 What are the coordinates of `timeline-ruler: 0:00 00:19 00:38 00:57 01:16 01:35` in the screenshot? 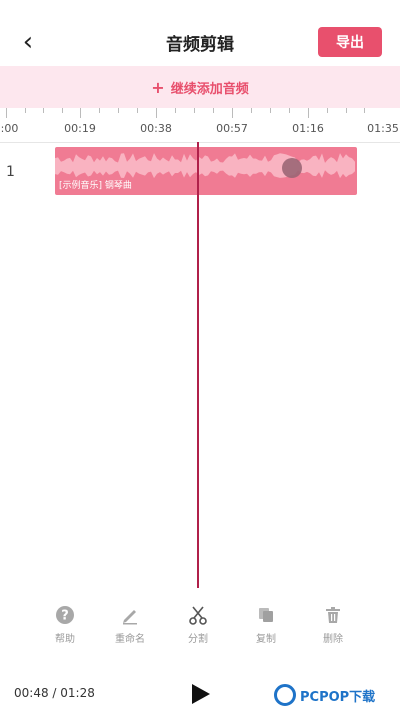 It's located at (200, 125).